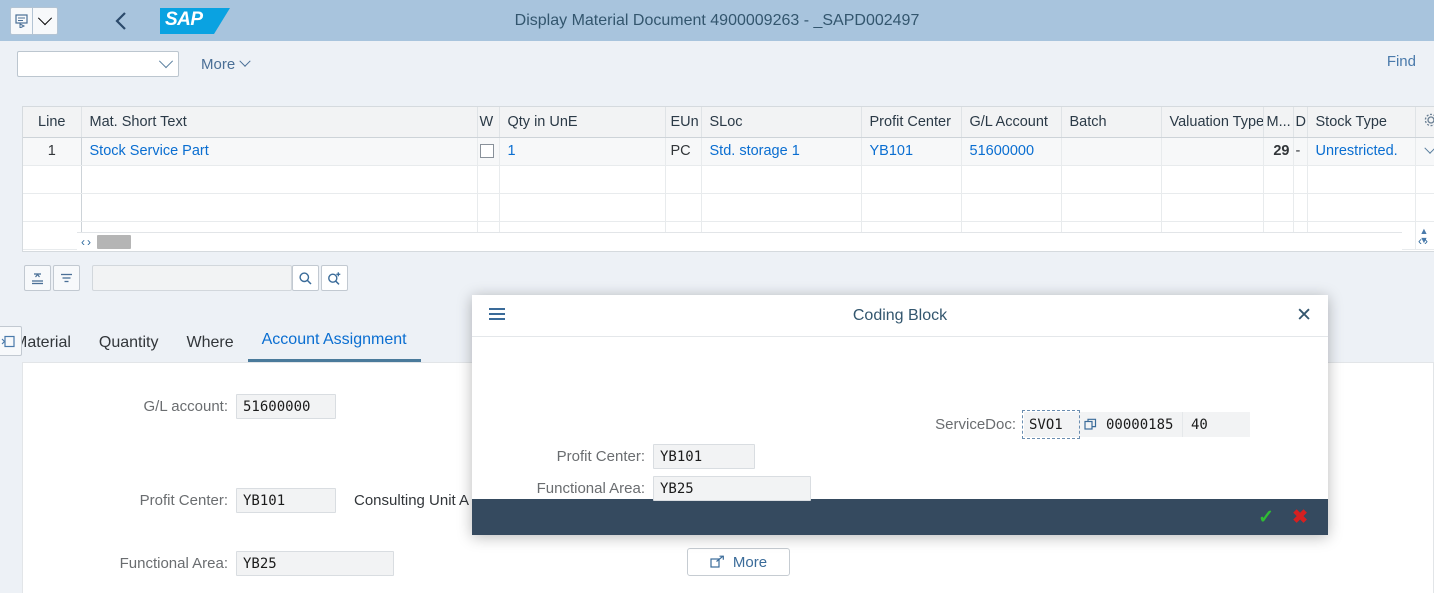 The width and height of the screenshot is (1434, 593). I want to click on table-scroll-row: ‹›, so click(728, 242).